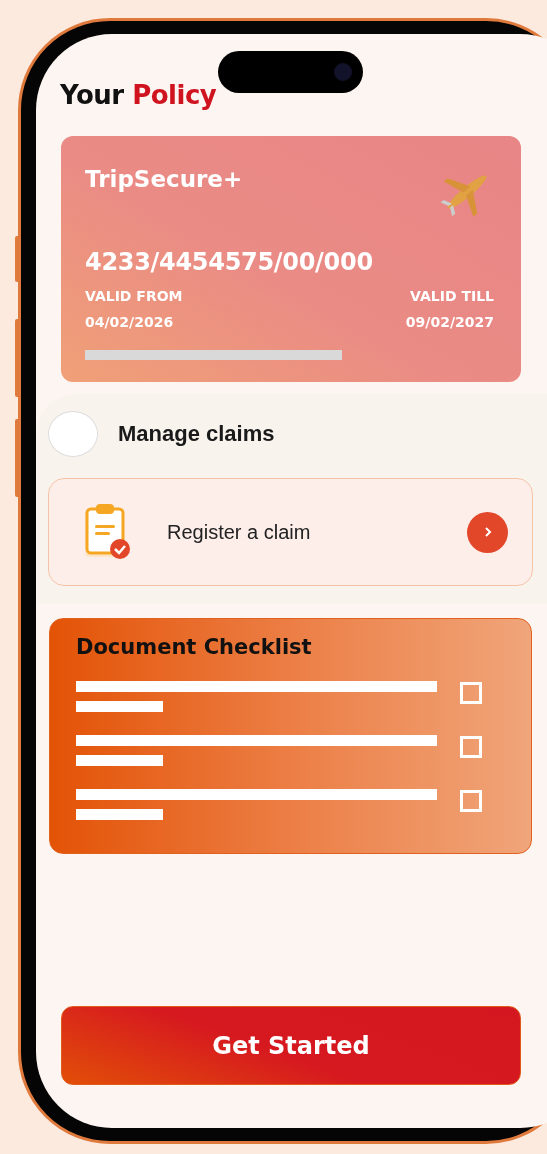  I want to click on plan-name: TripSecure+, so click(164, 179).